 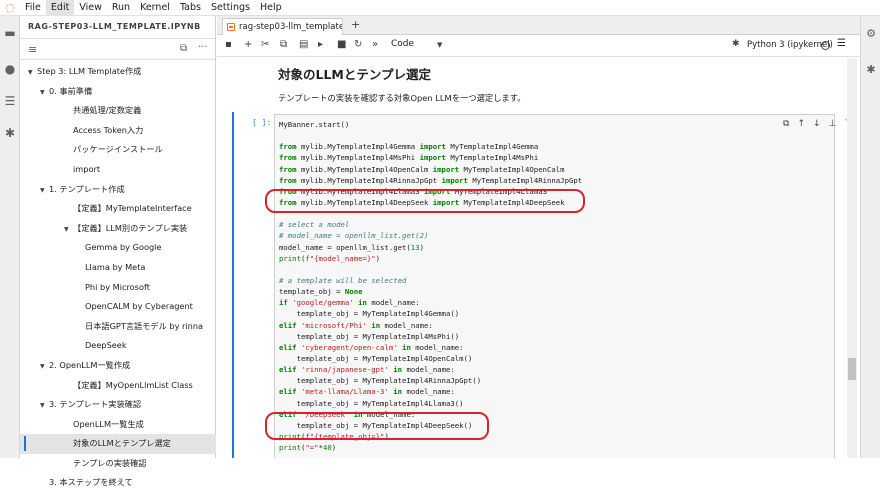 What do you see at coordinates (121, 8) in the screenshot?
I see `menu-run: Run` at bounding box center [121, 8].